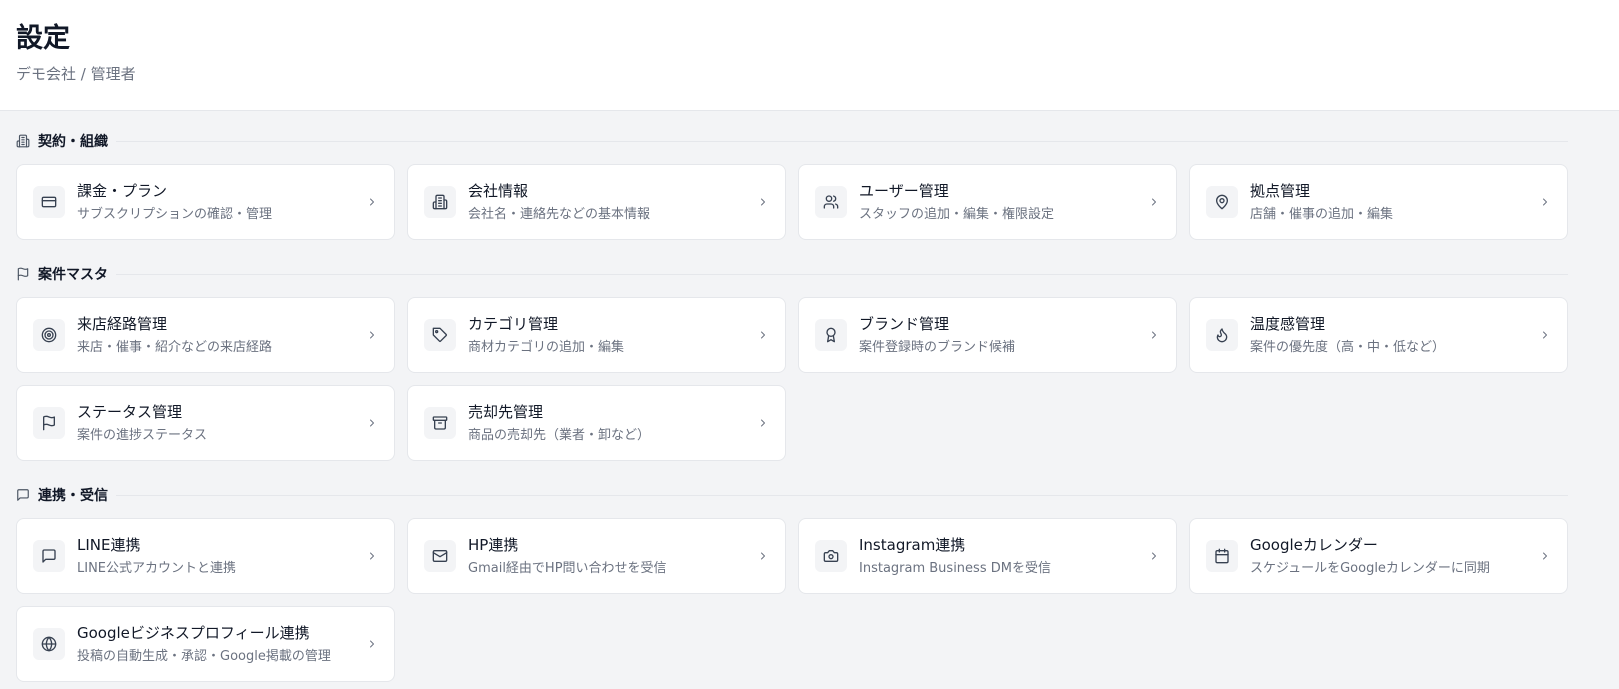  Describe the element at coordinates (49, 644) in the screenshot. I see `globe-icon` at that location.